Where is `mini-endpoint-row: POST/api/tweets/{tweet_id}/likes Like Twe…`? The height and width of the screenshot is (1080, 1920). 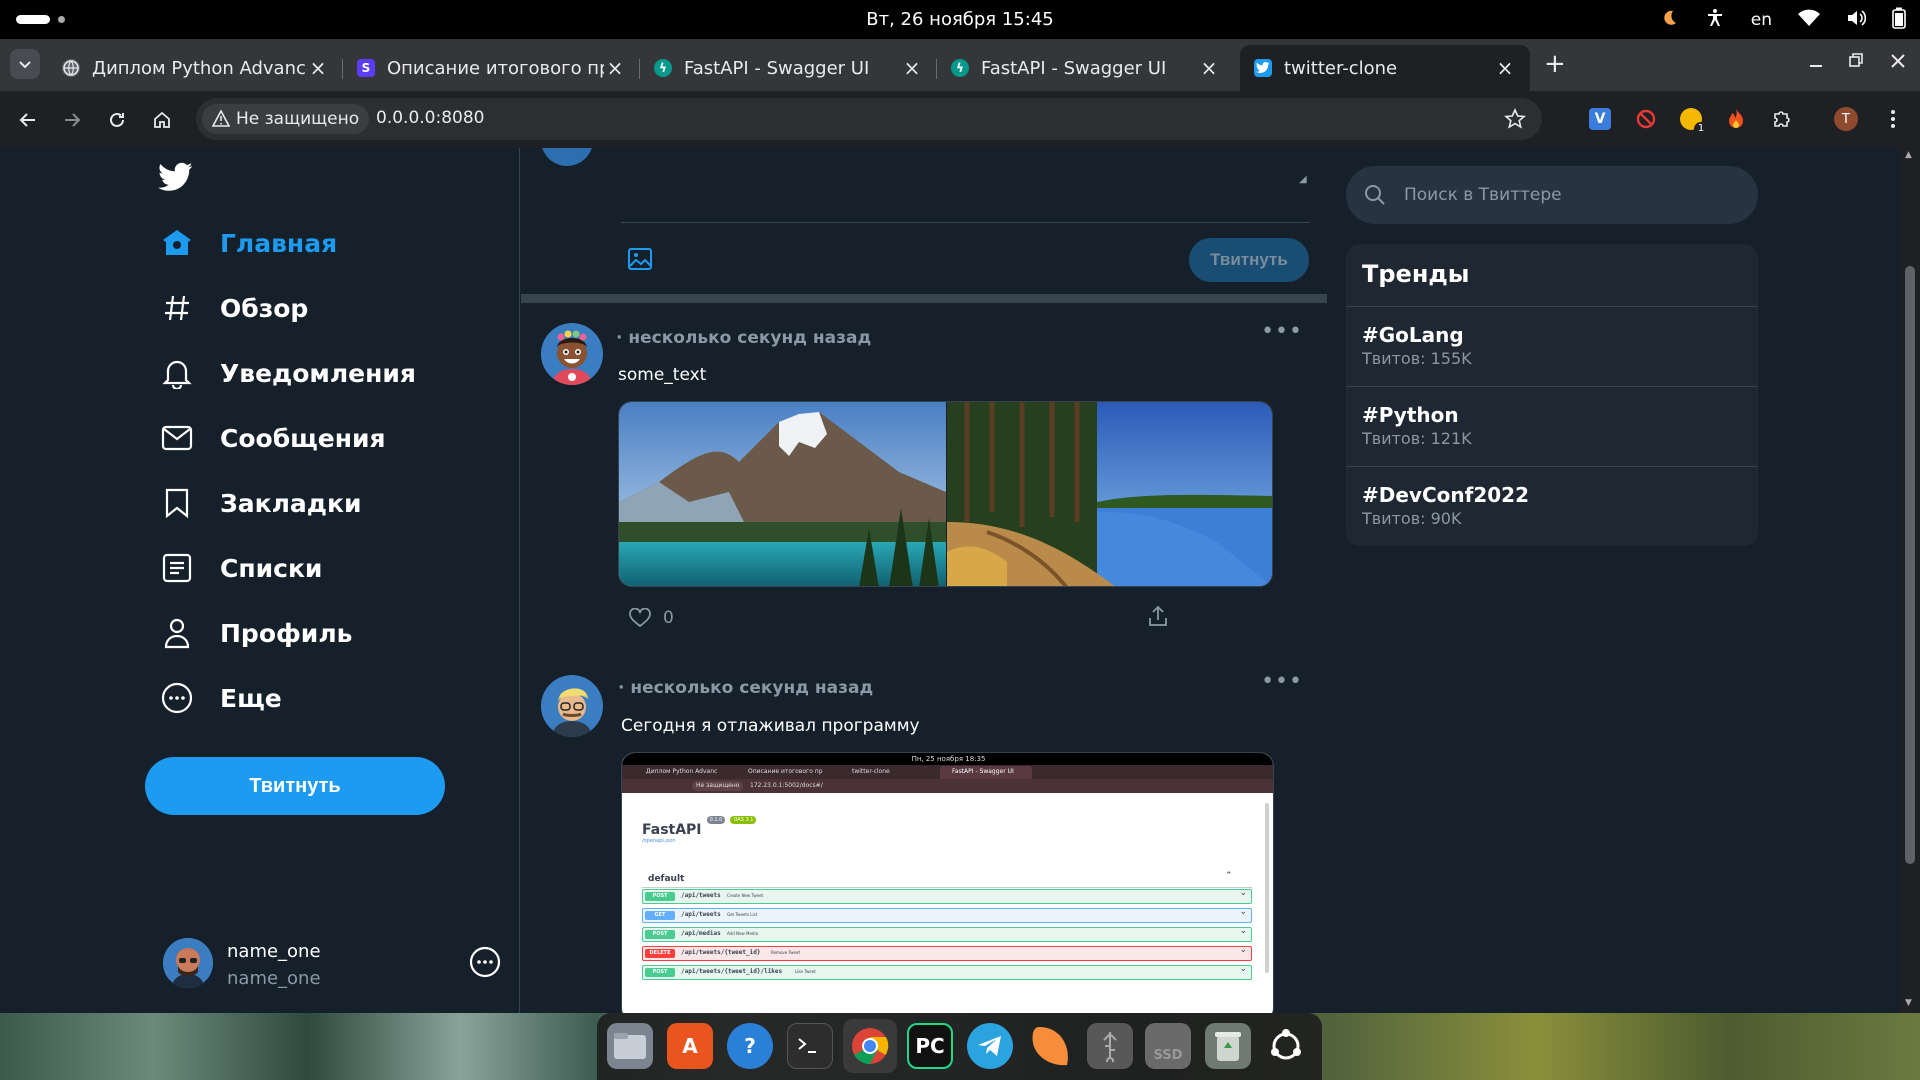 mini-endpoint-row: POST/api/tweets/{tweet_id}/likes Like Twe… is located at coordinates (947, 972).